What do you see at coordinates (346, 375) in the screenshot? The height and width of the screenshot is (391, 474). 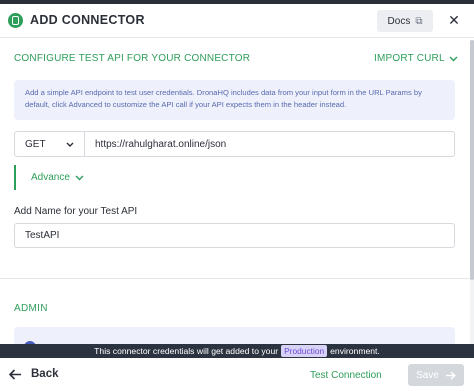 I see `test-connection-button: Test Connection` at bounding box center [346, 375].